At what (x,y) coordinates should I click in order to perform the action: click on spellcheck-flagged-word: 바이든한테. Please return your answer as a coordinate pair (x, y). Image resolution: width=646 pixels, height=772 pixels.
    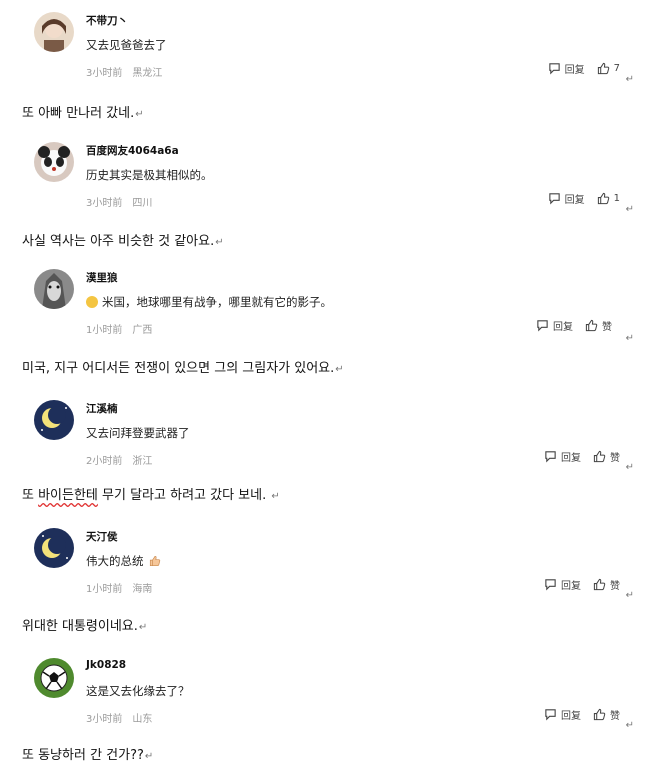
    Looking at the image, I should click on (68, 495).